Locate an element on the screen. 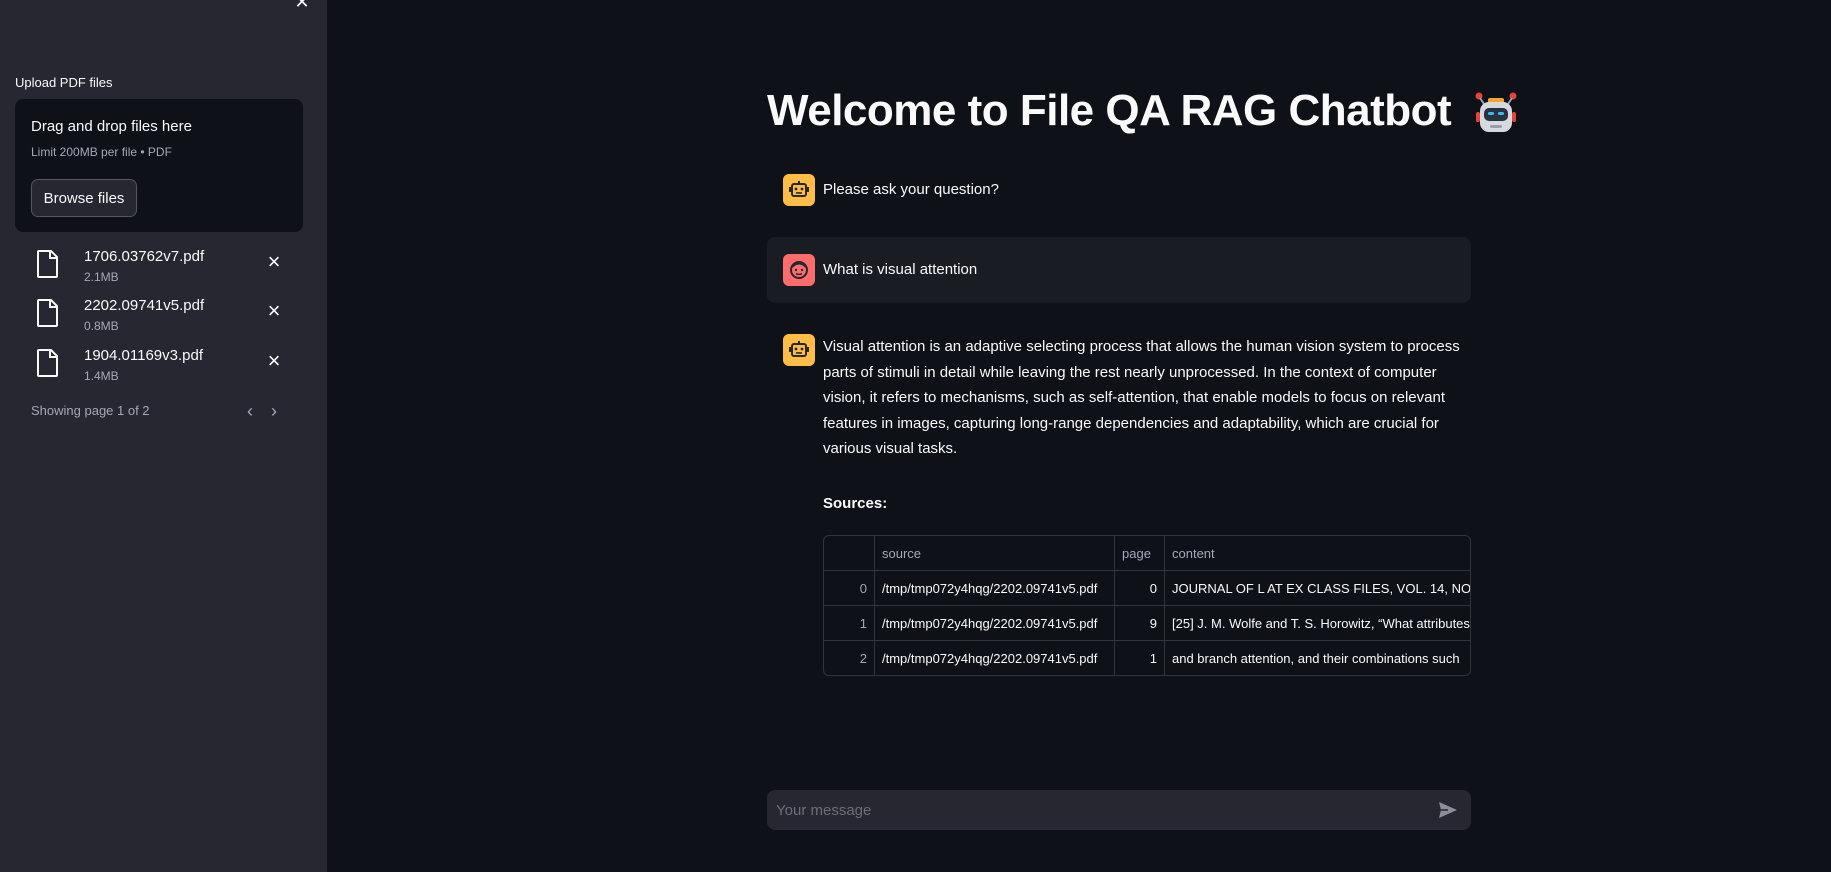  uploaded-file-item: 2202.09741v5.pdf 0.8MB × is located at coordinates (161, 319).